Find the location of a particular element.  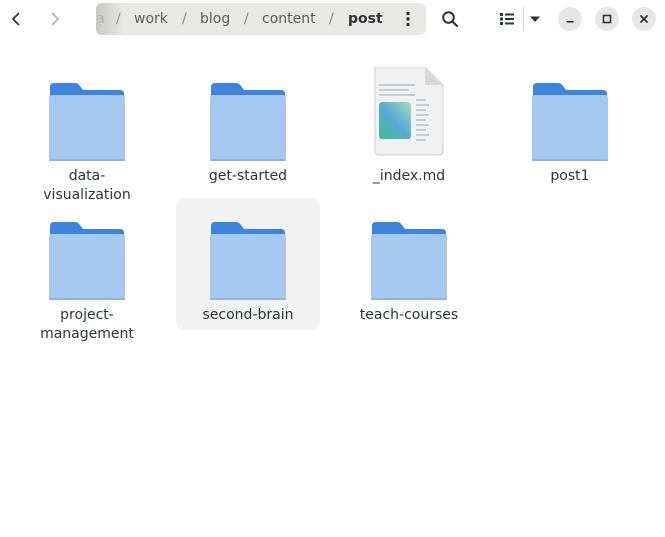

folder-item: project-management is located at coordinates (87, 273).